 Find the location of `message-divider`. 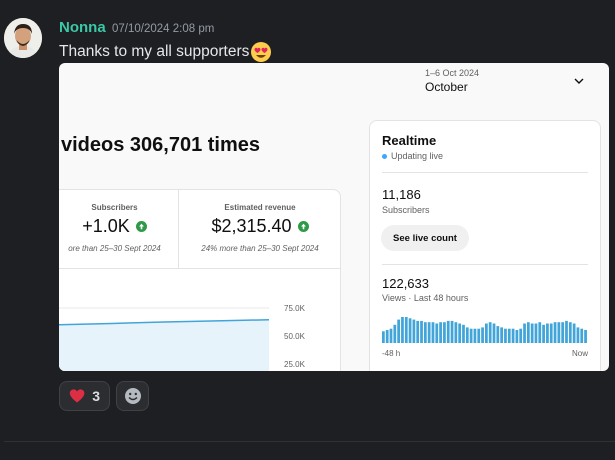

message-divider is located at coordinates (309, 441).